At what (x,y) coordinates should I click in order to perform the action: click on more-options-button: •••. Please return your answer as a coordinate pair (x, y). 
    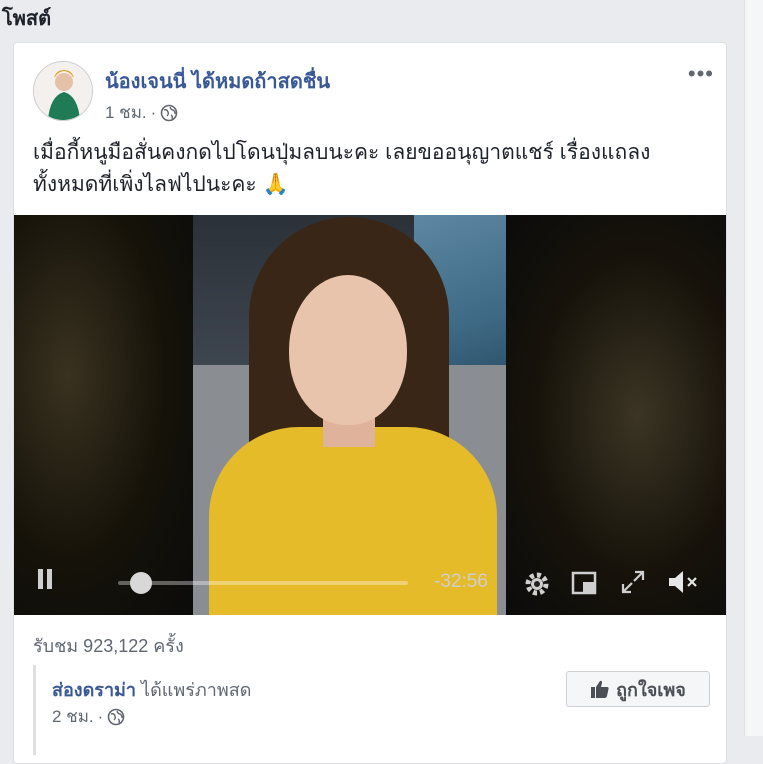
    Looking at the image, I should click on (701, 74).